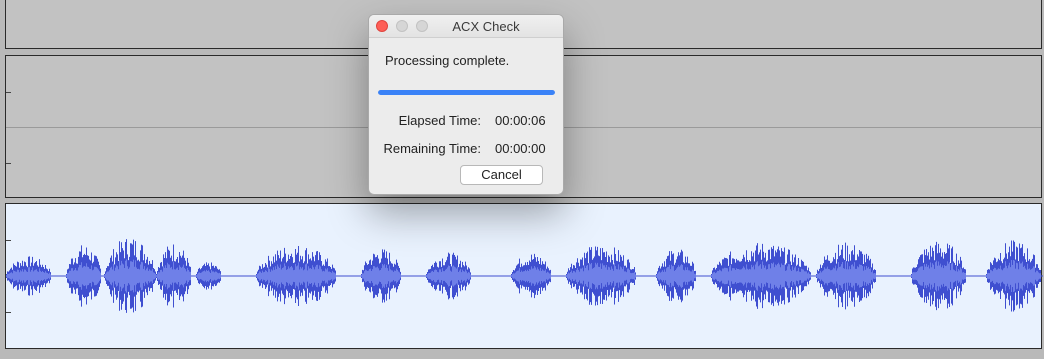 The height and width of the screenshot is (359, 1044). I want to click on elapsed-time-value: 00:00:06, so click(520, 120).